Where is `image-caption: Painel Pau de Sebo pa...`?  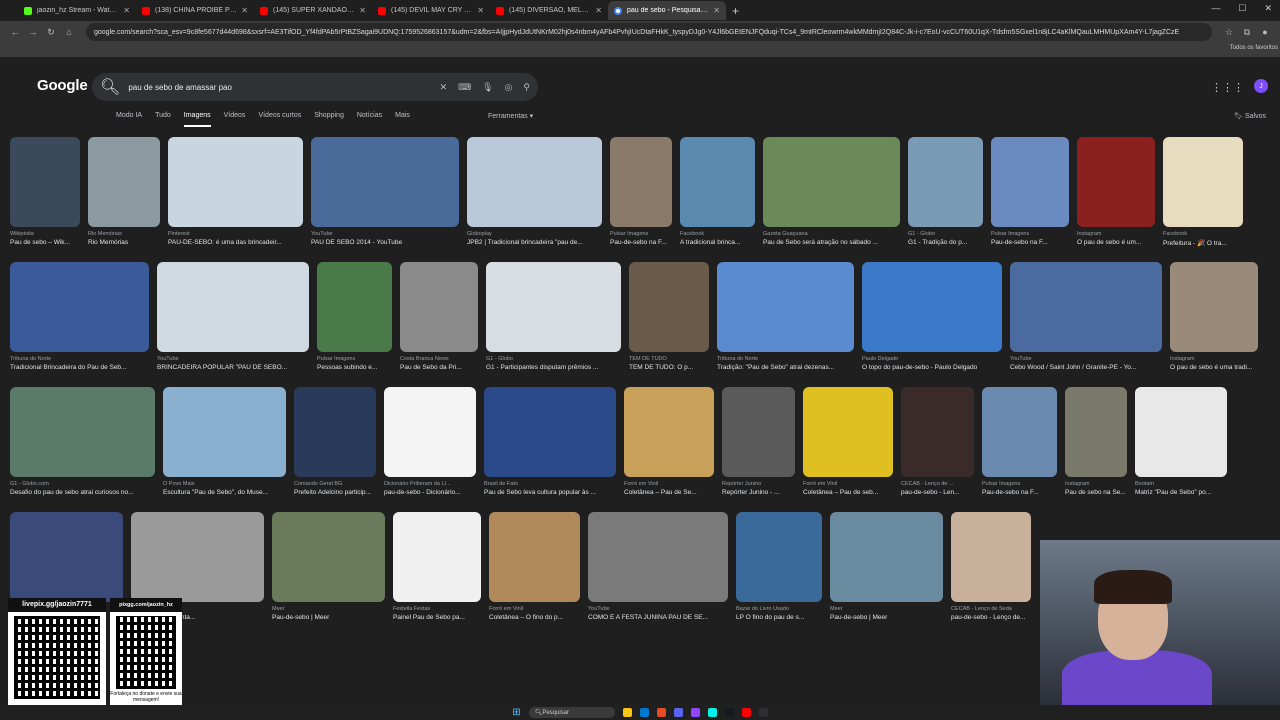
image-caption: Painel Pau de Sebo pa... is located at coordinates (437, 617).